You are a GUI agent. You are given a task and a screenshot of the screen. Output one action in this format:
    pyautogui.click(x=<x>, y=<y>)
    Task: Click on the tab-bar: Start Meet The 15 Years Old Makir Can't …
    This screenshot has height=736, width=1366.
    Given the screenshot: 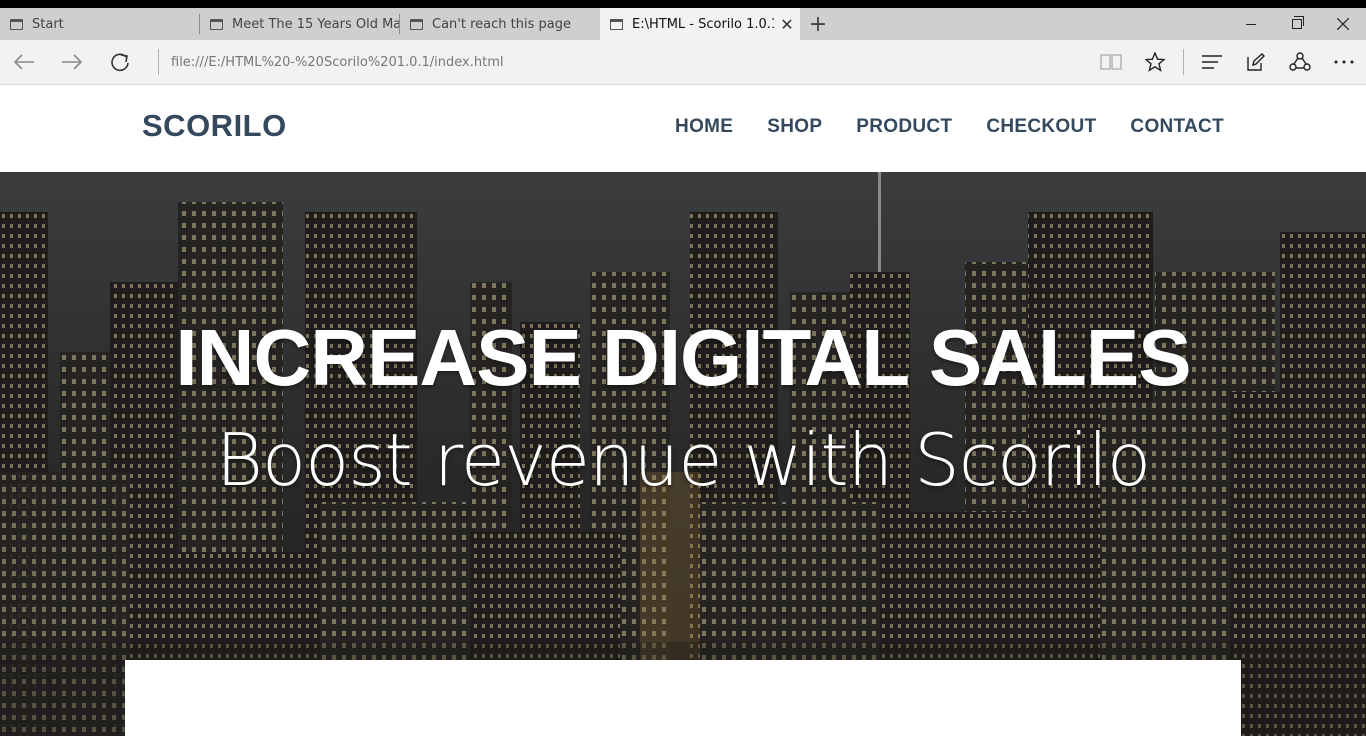 What is the action you would take?
    pyautogui.click(x=683, y=24)
    